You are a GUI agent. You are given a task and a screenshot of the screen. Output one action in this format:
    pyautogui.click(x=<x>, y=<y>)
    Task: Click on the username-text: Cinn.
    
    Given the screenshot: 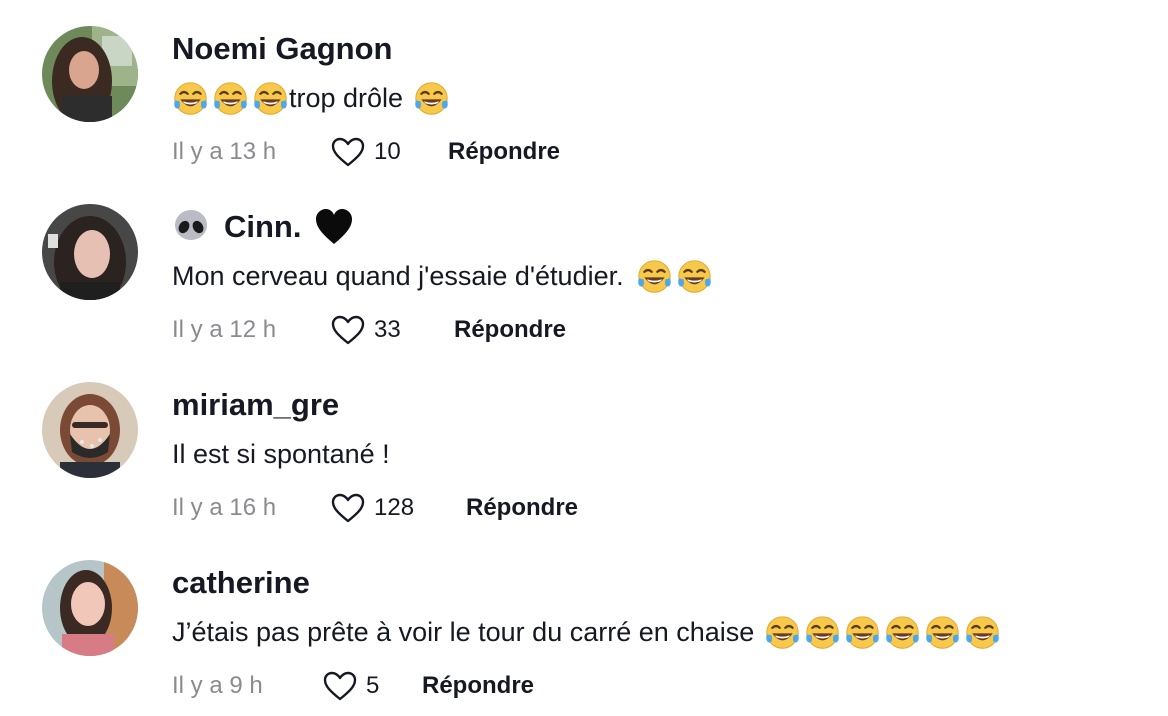 What is the action you would take?
    pyautogui.click(x=263, y=226)
    